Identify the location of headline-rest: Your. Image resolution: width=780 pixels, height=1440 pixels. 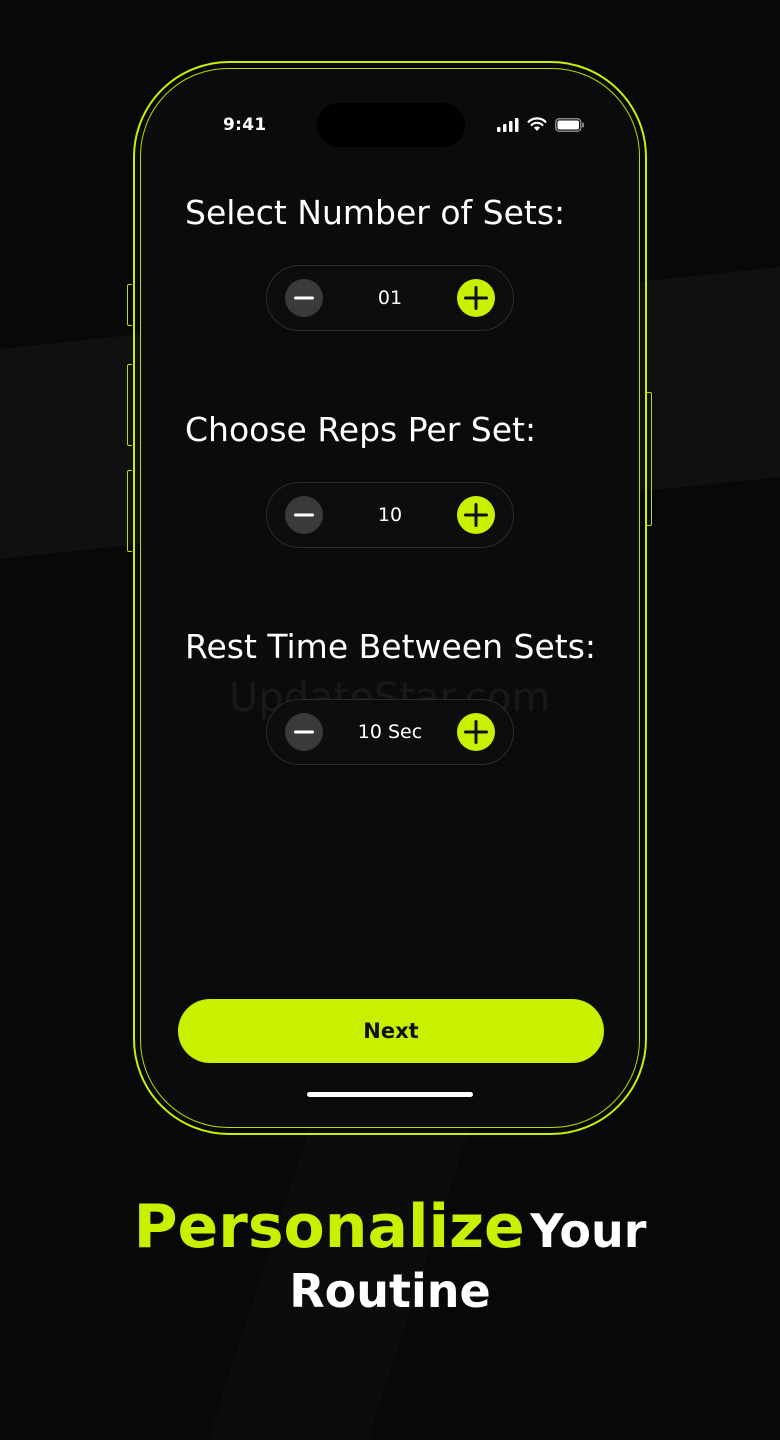
(588, 1231).